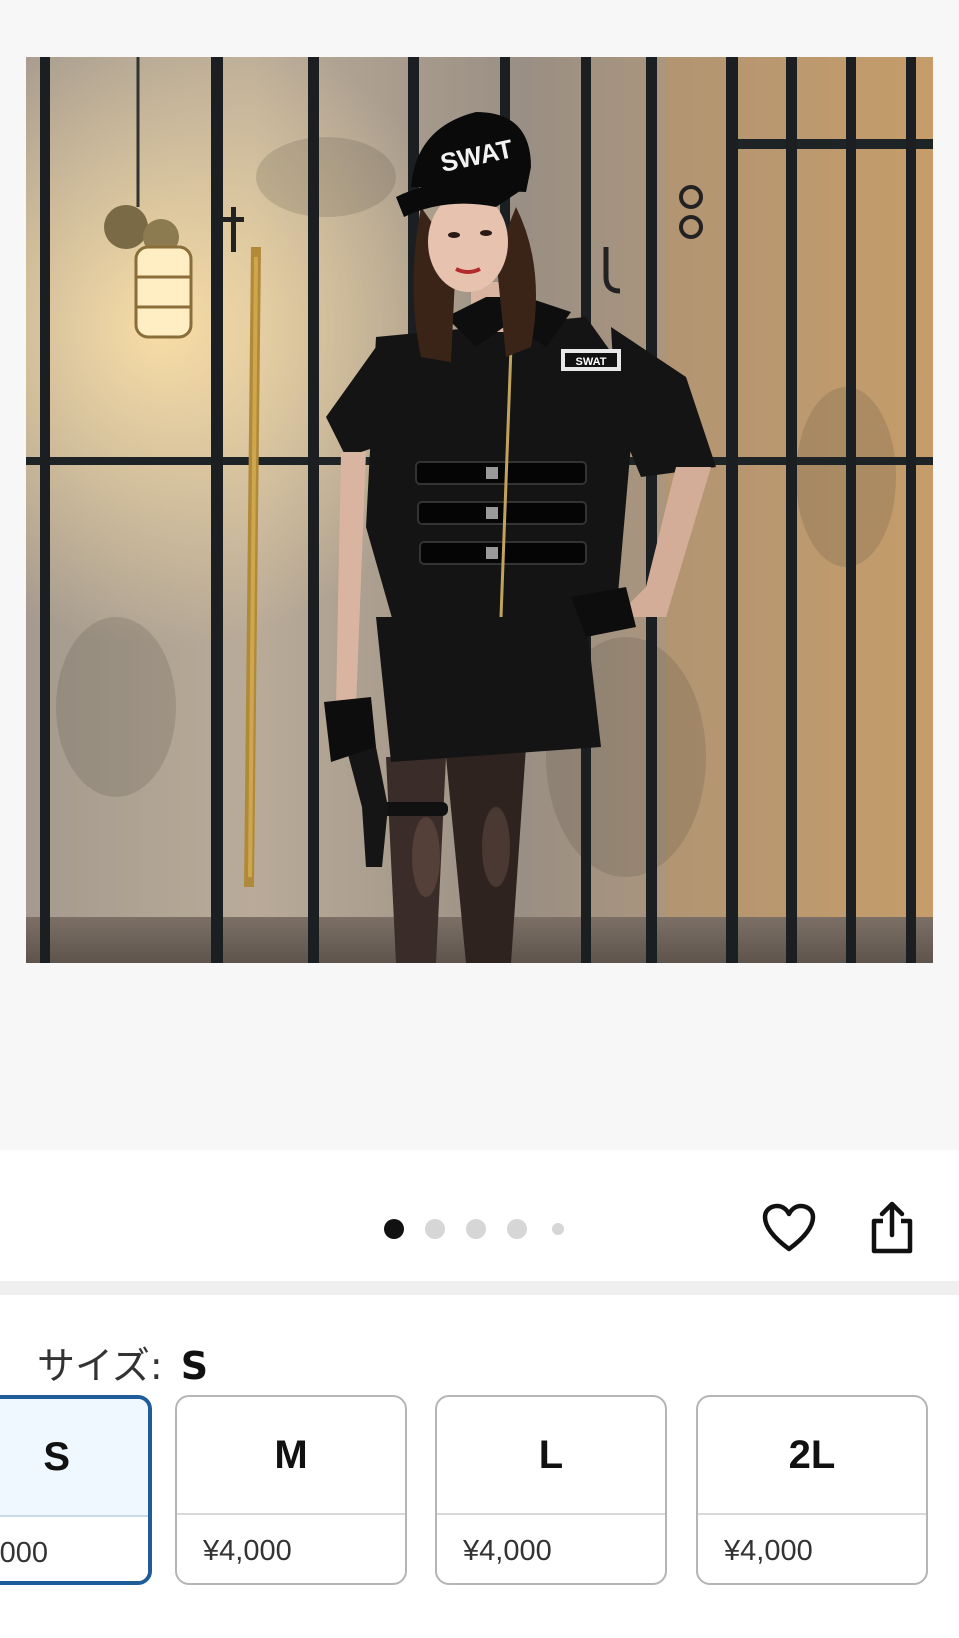 Image resolution: width=959 pixels, height=1638 pixels. What do you see at coordinates (591, 362) in the screenshot?
I see `svg-text: SWAT` at bounding box center [591, 362].